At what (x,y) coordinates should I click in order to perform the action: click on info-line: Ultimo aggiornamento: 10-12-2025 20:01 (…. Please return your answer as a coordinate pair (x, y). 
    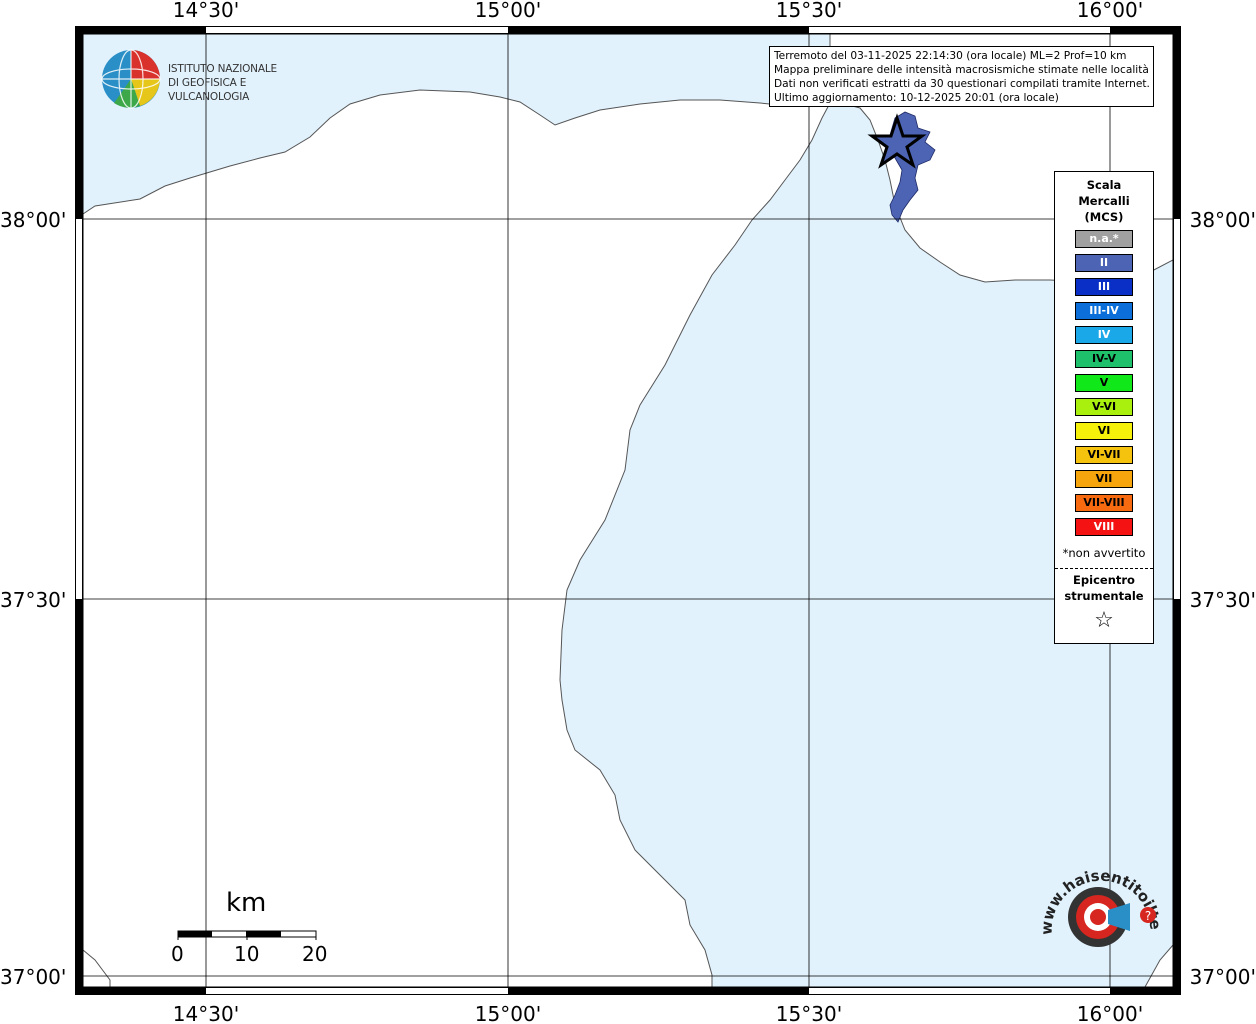
    Looking at the image, I should click on (916, 98).